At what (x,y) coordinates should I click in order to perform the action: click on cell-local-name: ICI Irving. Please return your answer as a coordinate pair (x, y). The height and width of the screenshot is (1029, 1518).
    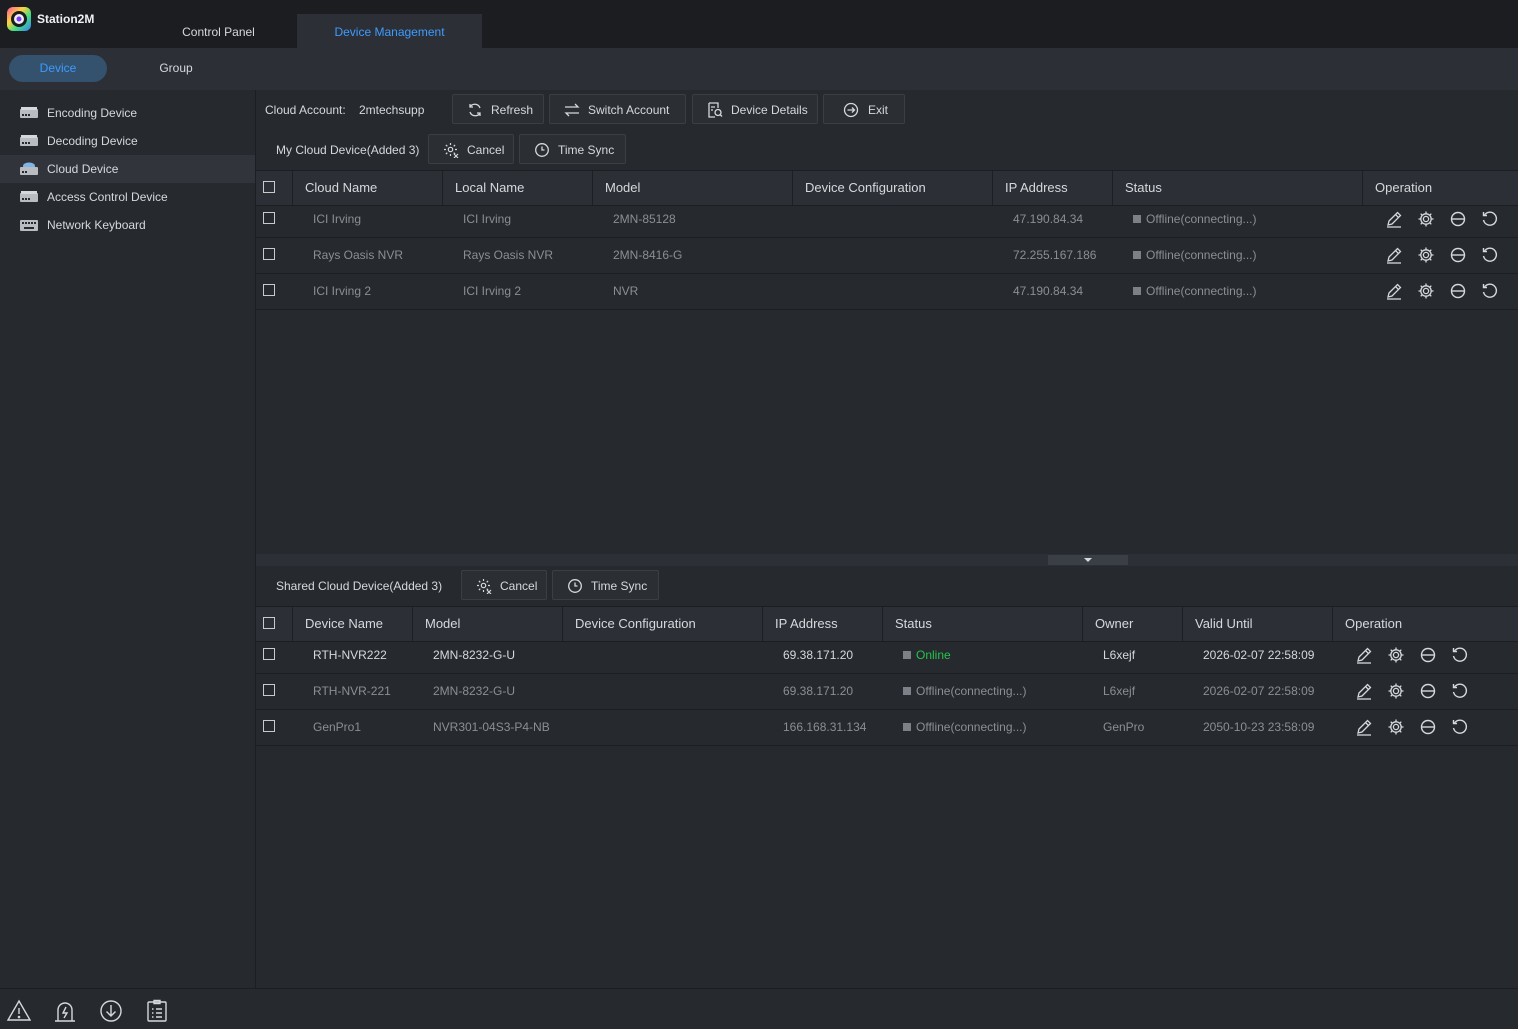
    Looking at the image, I should click on (487, 219).